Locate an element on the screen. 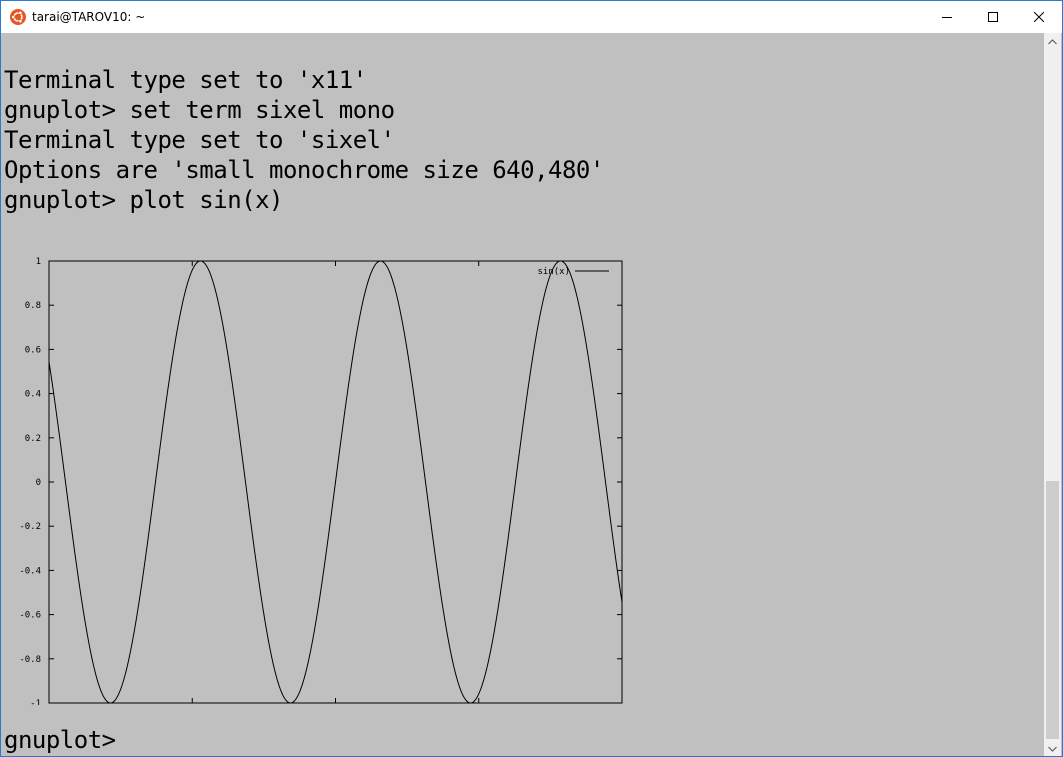 Image resolution: width=1063 pixels, height=757 pixels. terminal-line: Terminal type set to 'x11' is located at coordinates (185, 80).